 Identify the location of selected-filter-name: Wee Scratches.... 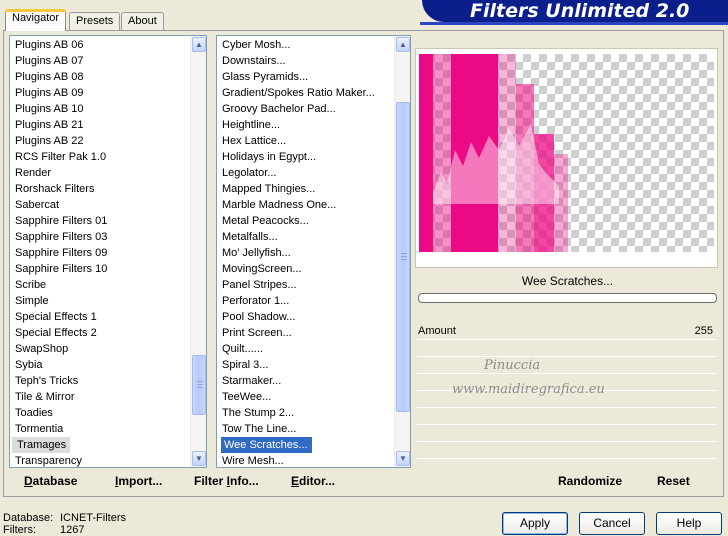
(567, 281).